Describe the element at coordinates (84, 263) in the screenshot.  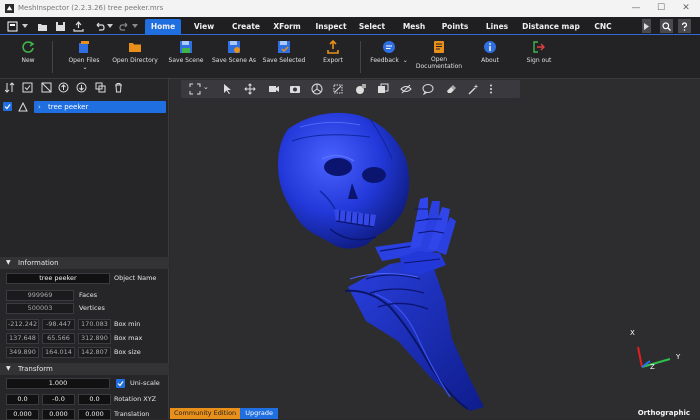
I see `information-section-header: ▼ Information` at that location.